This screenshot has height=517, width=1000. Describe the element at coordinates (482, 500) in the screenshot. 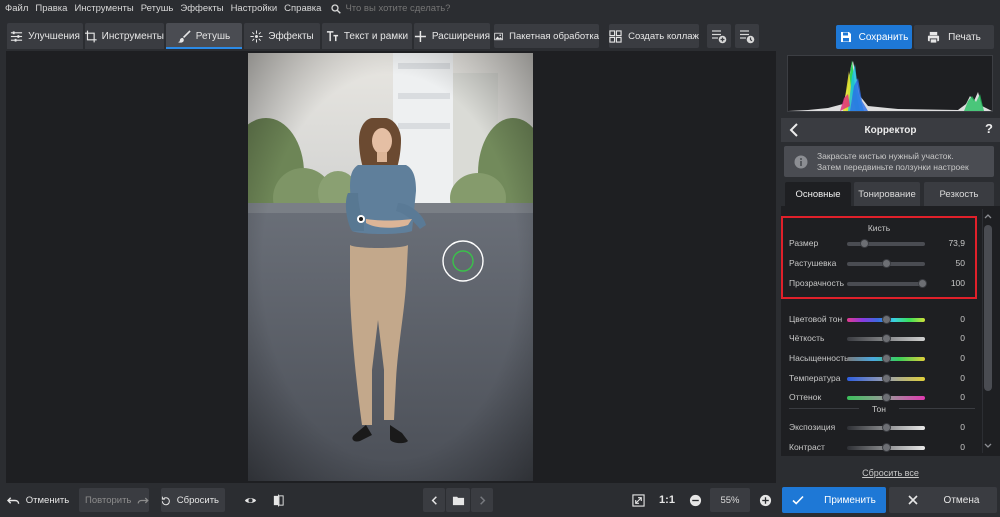

I see `next-image-button` at that location.